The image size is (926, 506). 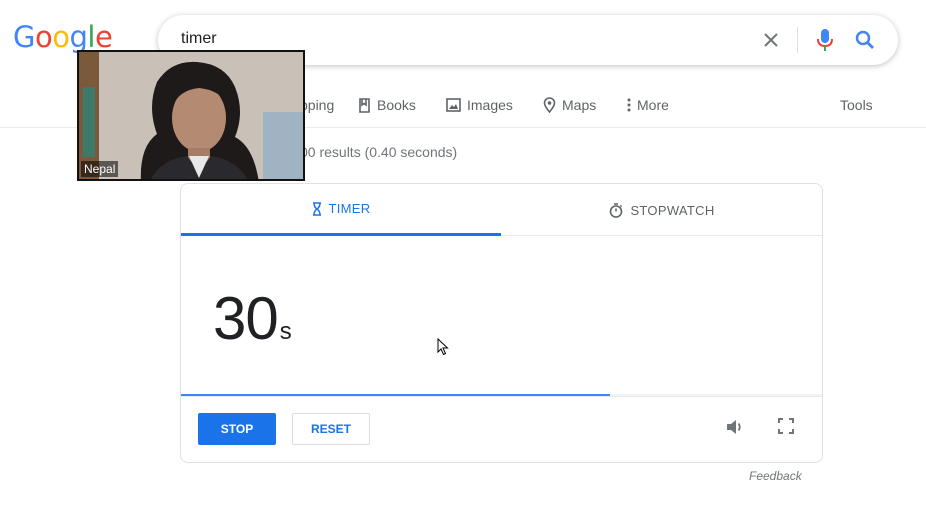 What do you see at coordinates (490, 105) in the screenshot?
I see `nav-item-label: Images` at bounding box center [490, 105].